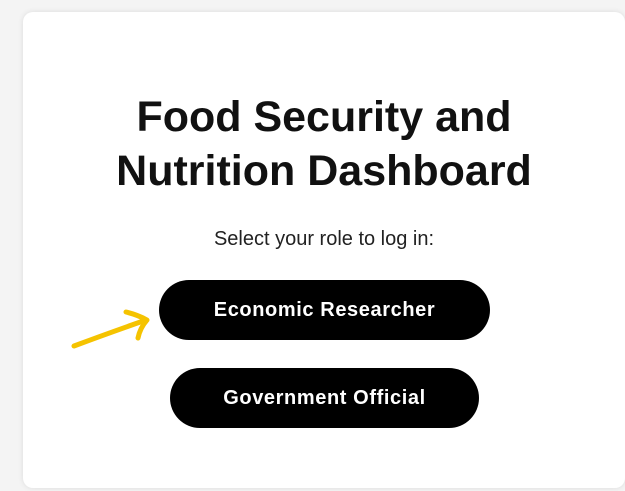 This screenshot has width=625, height=491. Describe the element at coordinates (324, 117) in the screenshot. I see `page-title-line-1: Food Security and` at that location.